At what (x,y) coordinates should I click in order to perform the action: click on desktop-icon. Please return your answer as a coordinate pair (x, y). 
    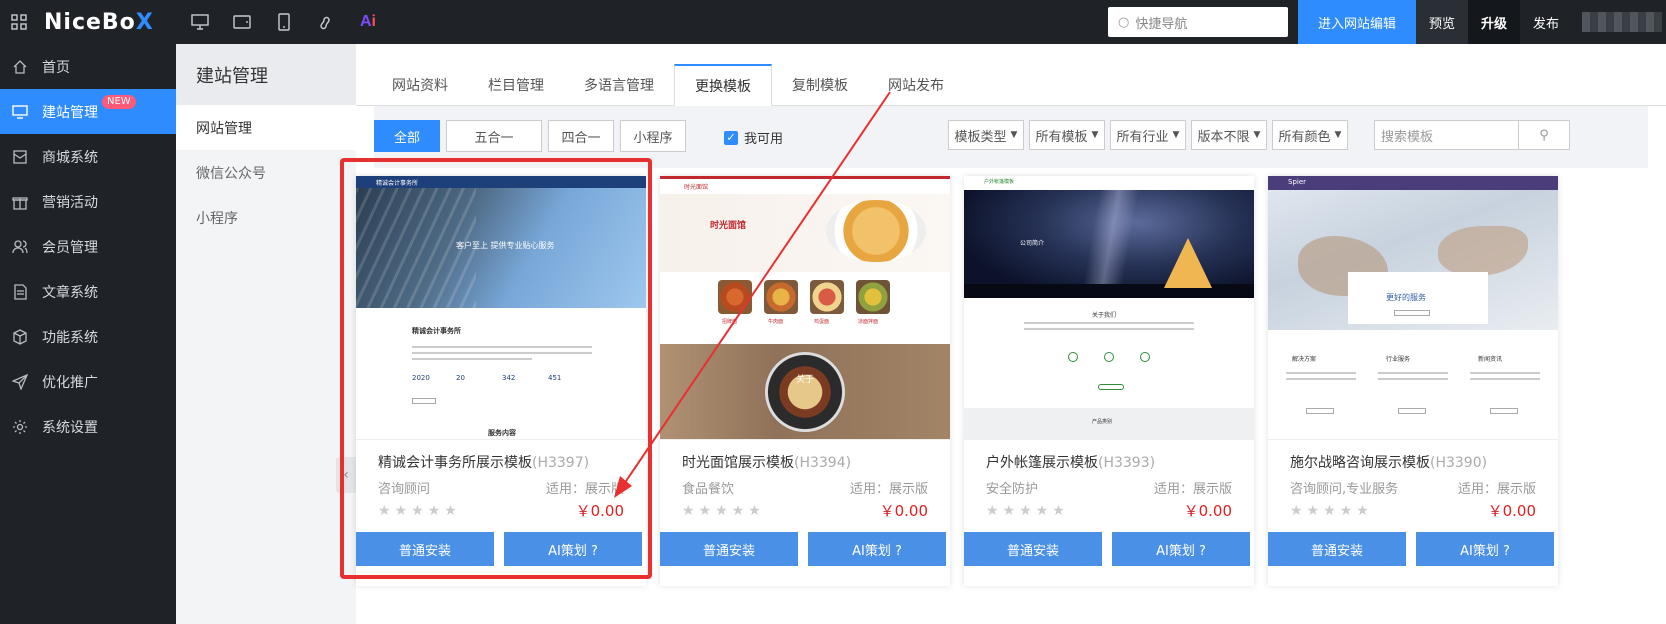
    Looking at the image, I should click on (200, 22).